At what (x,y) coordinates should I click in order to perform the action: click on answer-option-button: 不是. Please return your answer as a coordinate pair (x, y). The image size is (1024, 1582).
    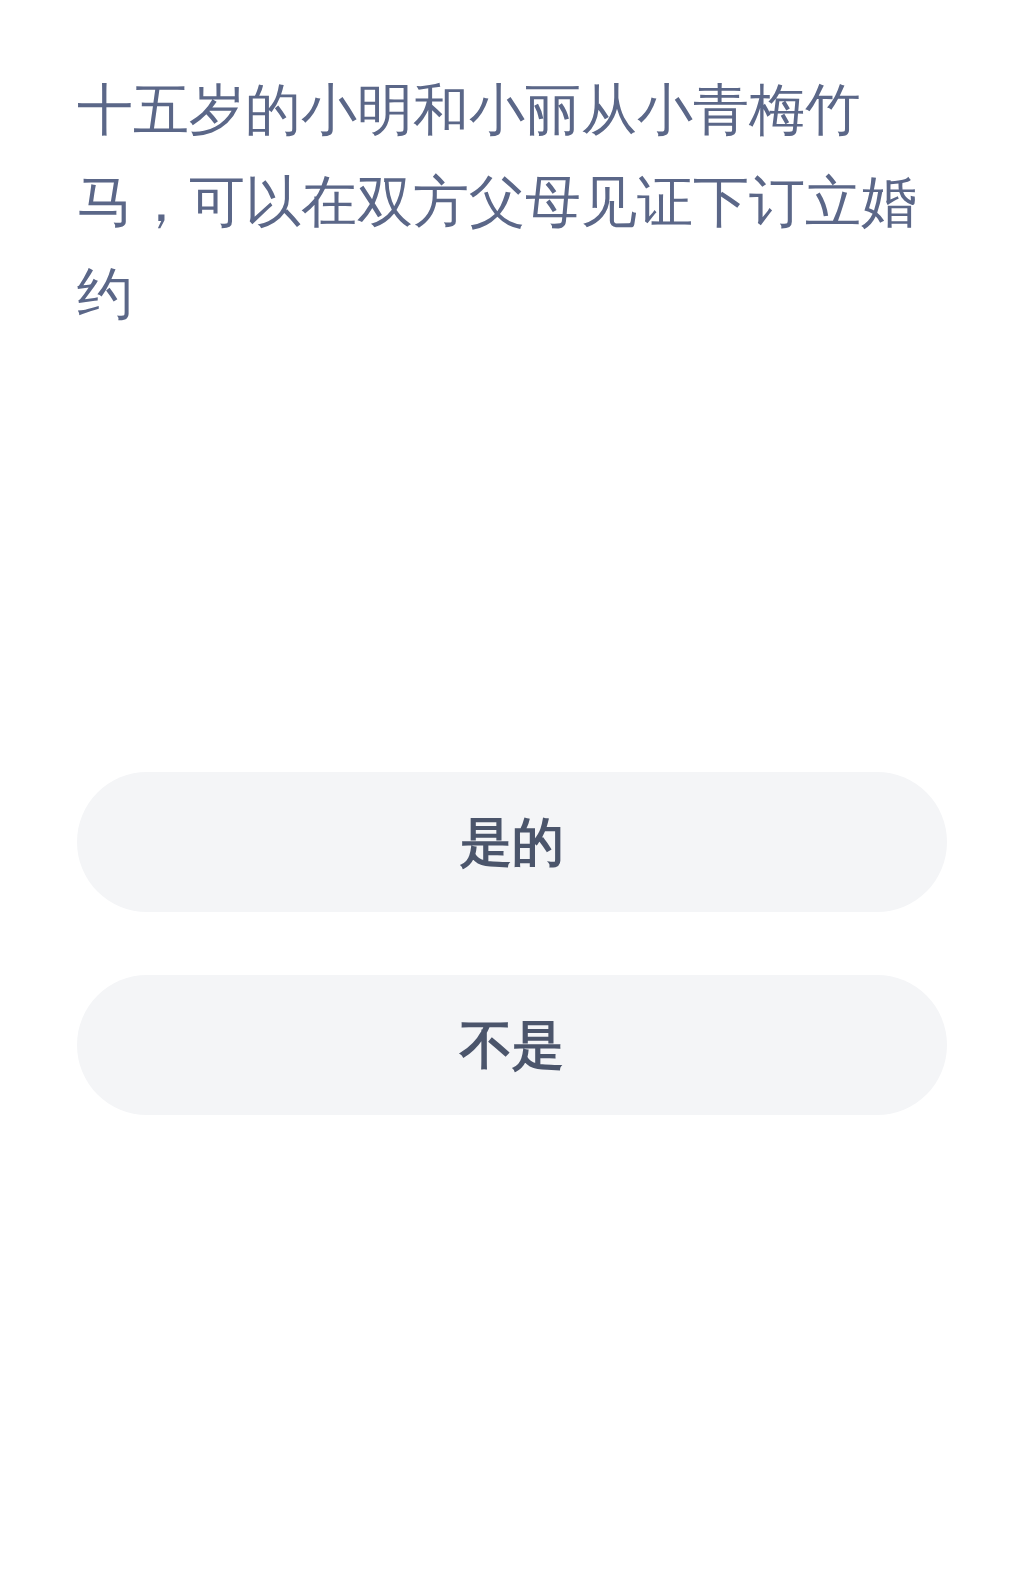
    Looking at the image, I should click on (512, 1045).